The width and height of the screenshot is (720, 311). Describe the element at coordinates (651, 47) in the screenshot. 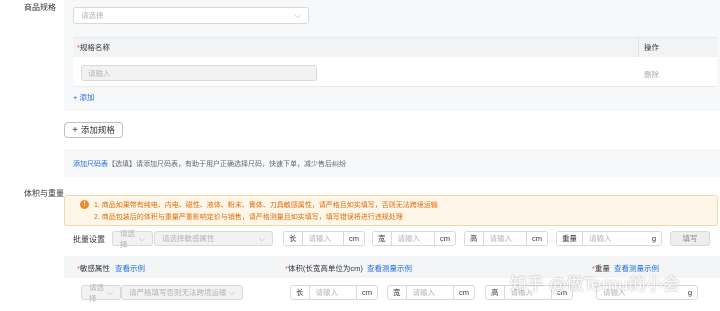

I see `spec-col-action-header: 操作` at that location.